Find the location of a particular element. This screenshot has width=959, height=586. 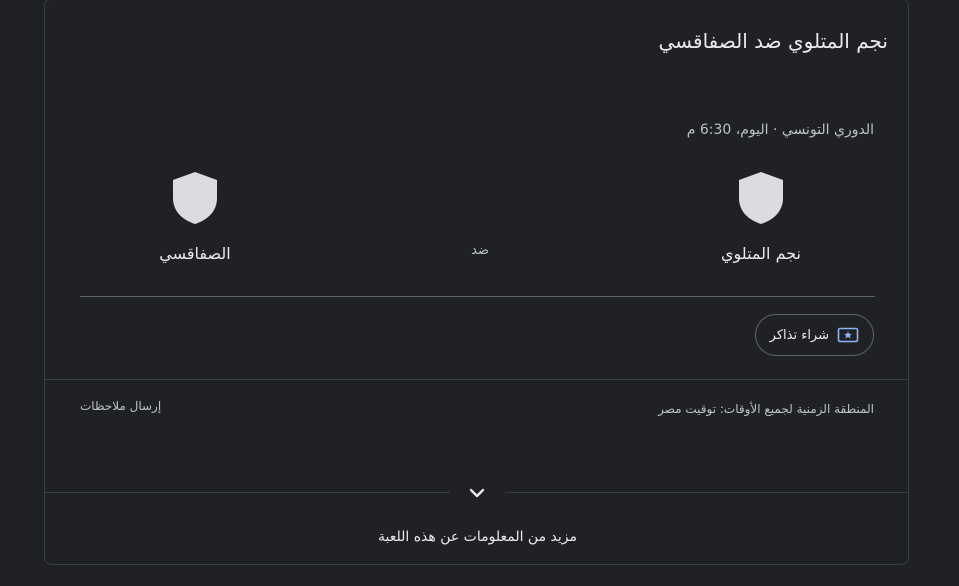

chevron-down-icon is located at coordinates (477, 493).